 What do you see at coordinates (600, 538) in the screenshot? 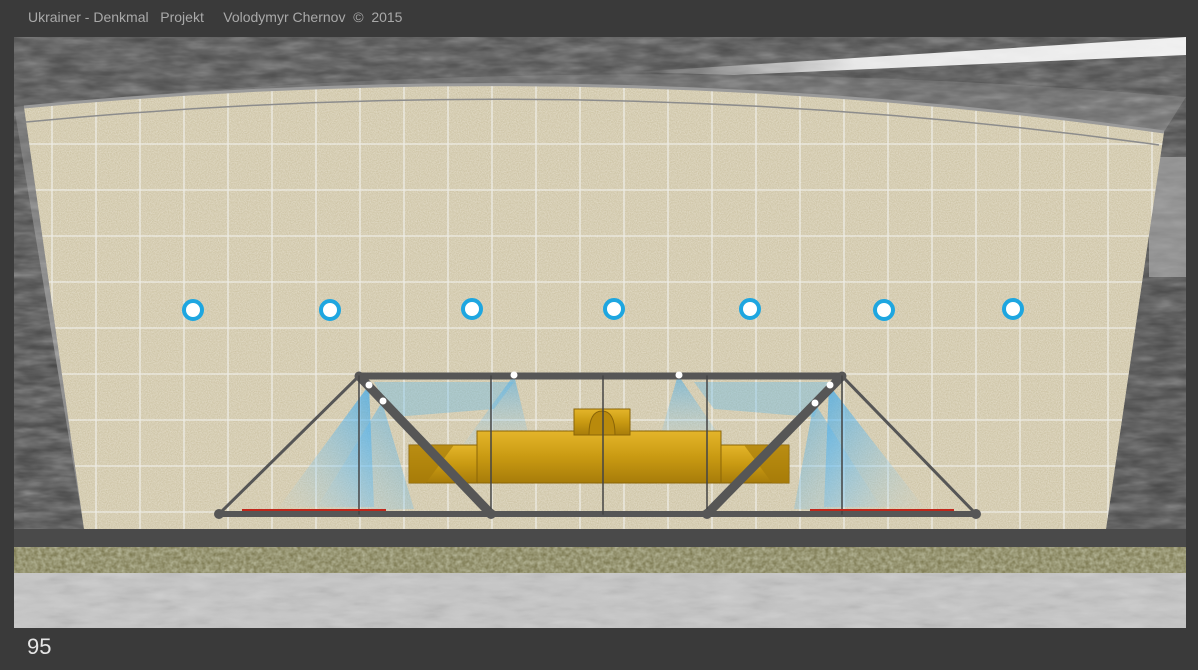
I see `wall-base` at bounding box center [600, 538].